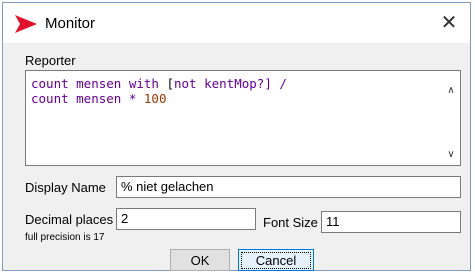  What do you see at coordinates (132, 98) in the screenshot?
I see `code-token: *` at bounding box center [132, 98].